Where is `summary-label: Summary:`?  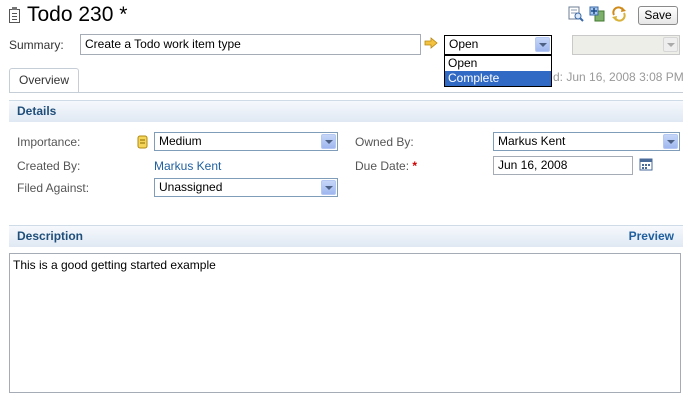 summary-label: Summary: is located at coordinates (36, 45).